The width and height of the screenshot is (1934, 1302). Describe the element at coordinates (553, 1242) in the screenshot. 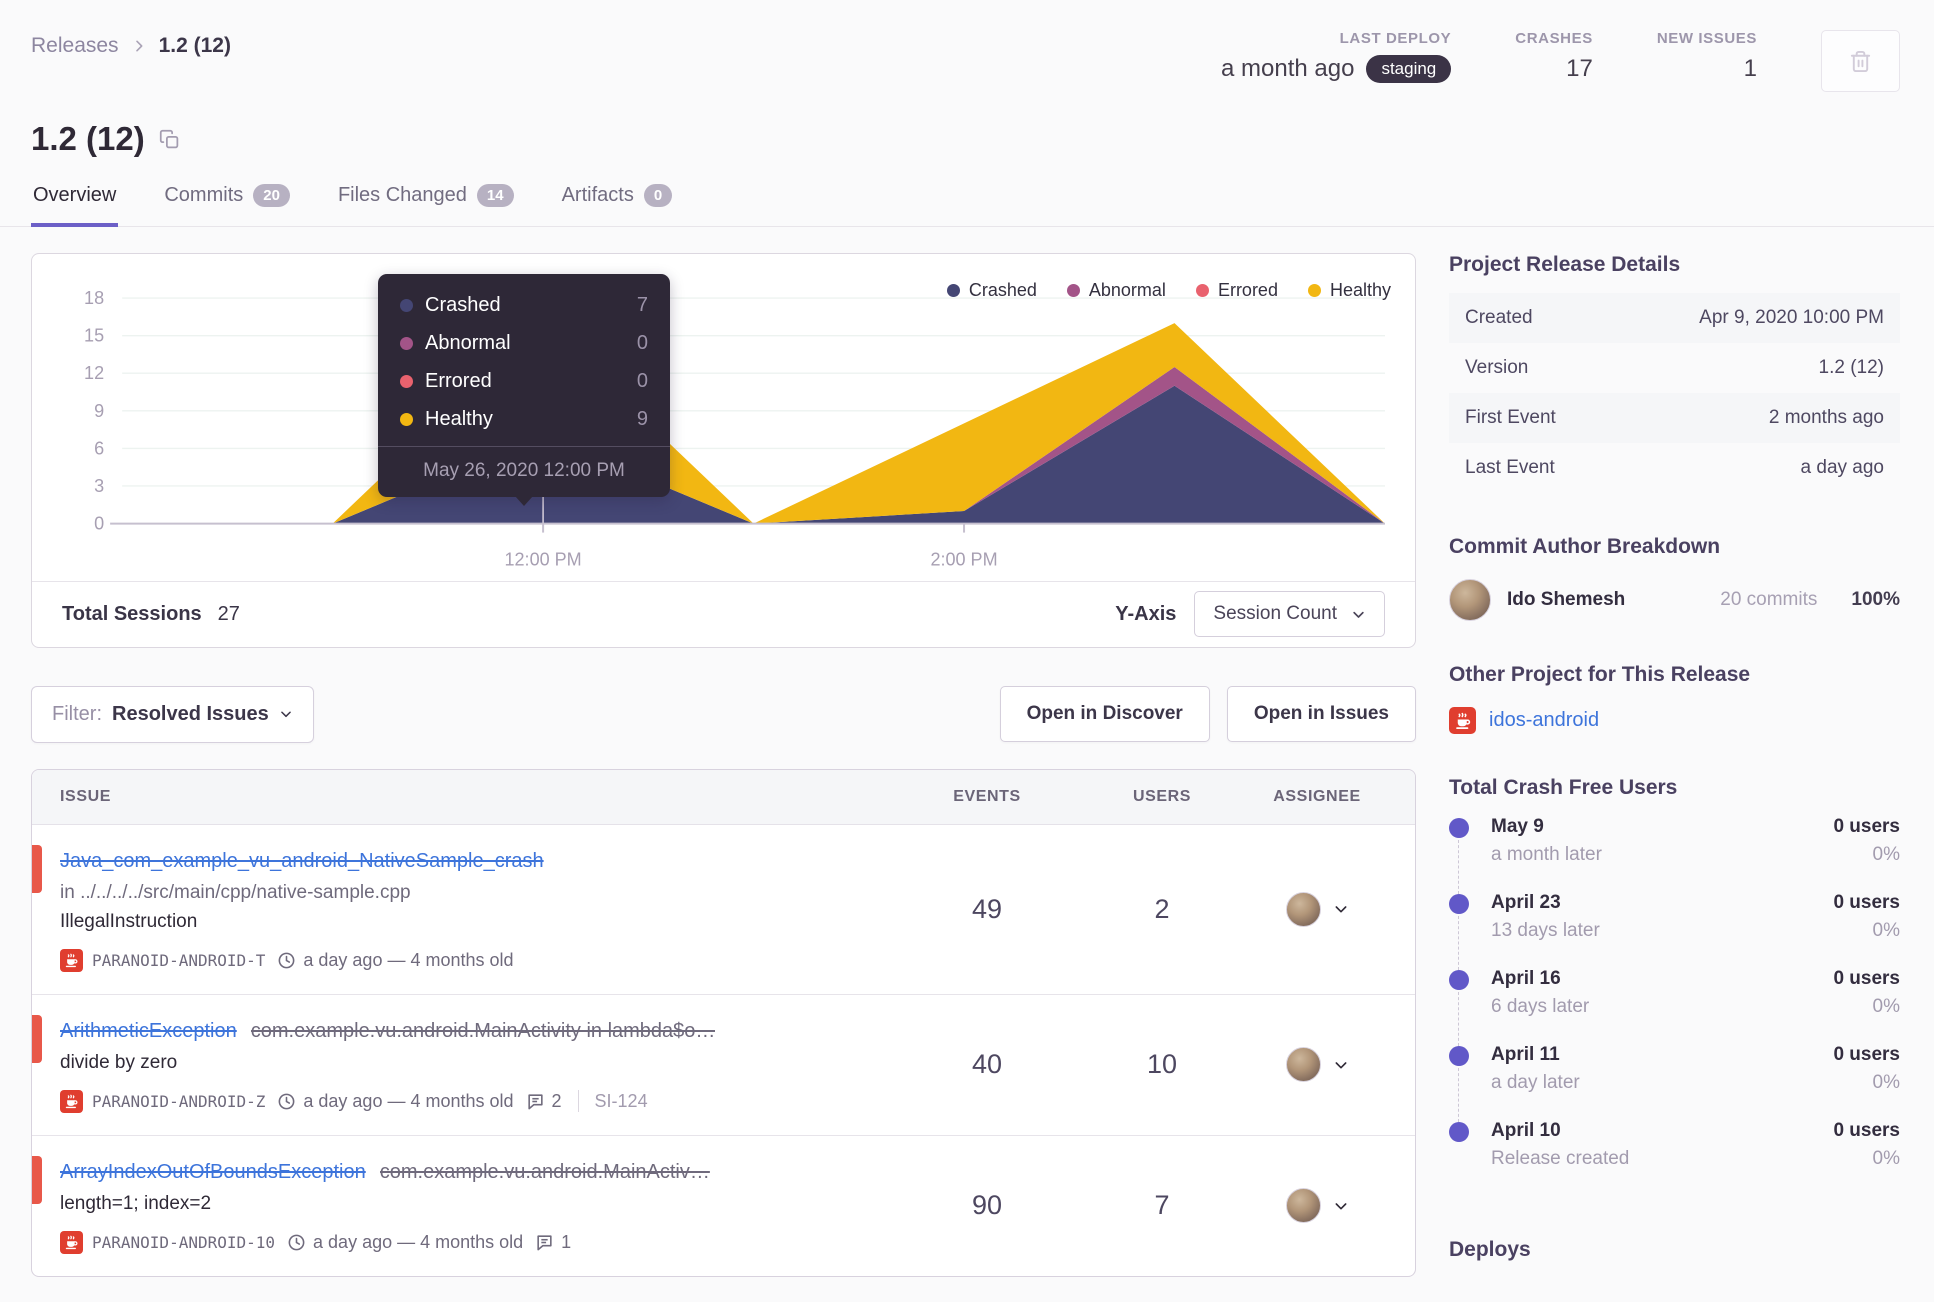

I see `issue-comments: 1` at that location.